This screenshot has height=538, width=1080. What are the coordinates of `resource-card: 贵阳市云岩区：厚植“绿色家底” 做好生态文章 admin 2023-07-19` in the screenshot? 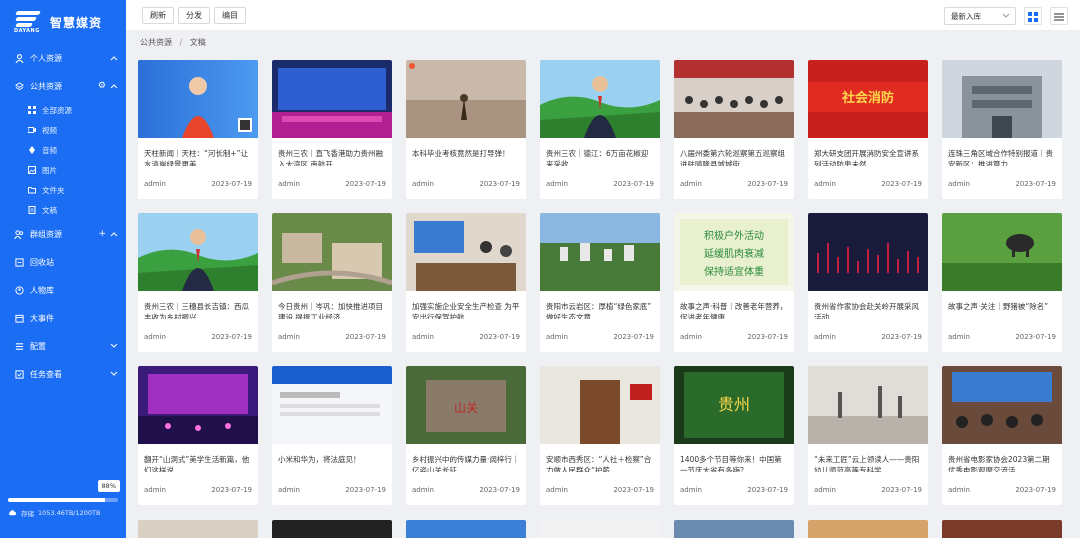 It's located at (600, 282).